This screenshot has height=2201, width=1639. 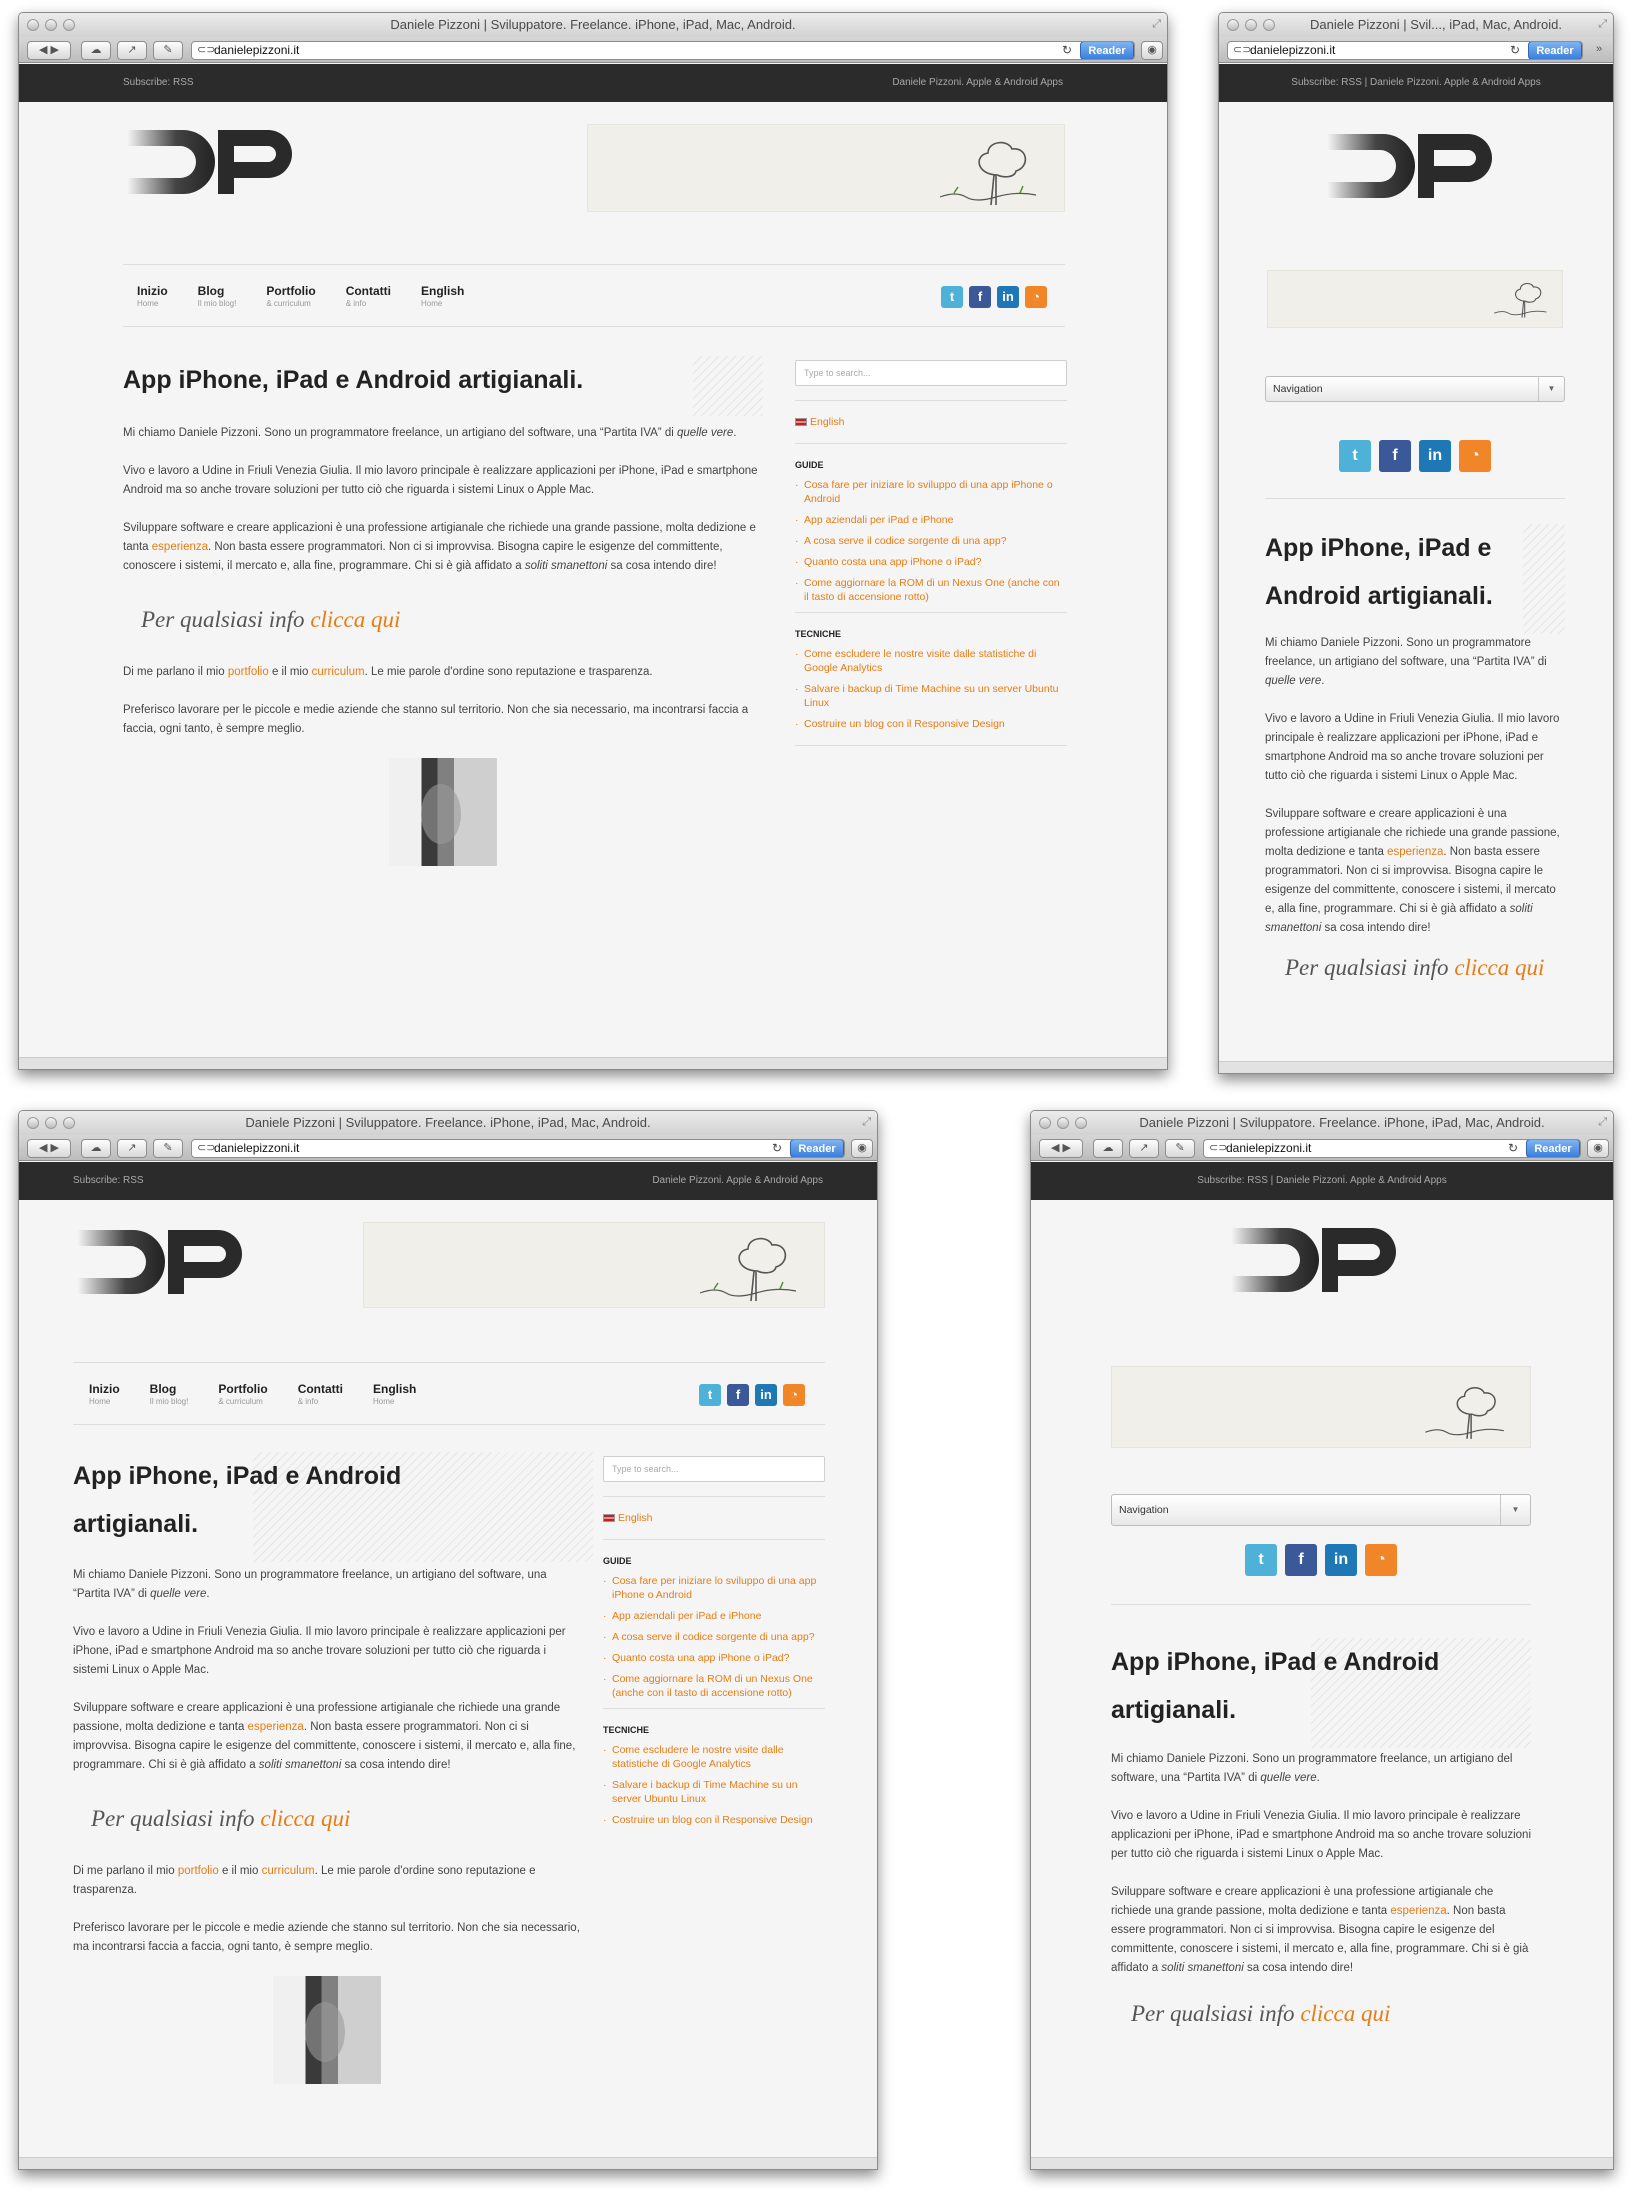 I want to click on list-item: Quanto costa una app iPhone o iPad?, so click(x=714, y=1658).